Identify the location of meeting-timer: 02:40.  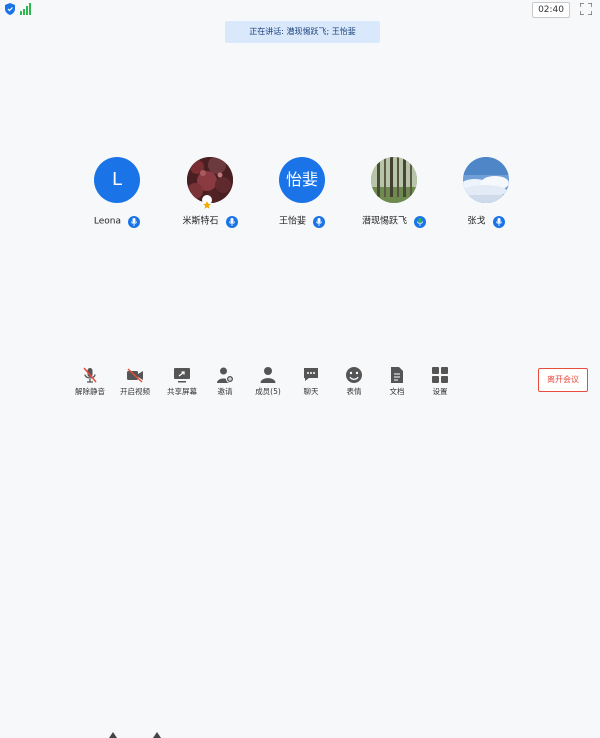
(551, 10).